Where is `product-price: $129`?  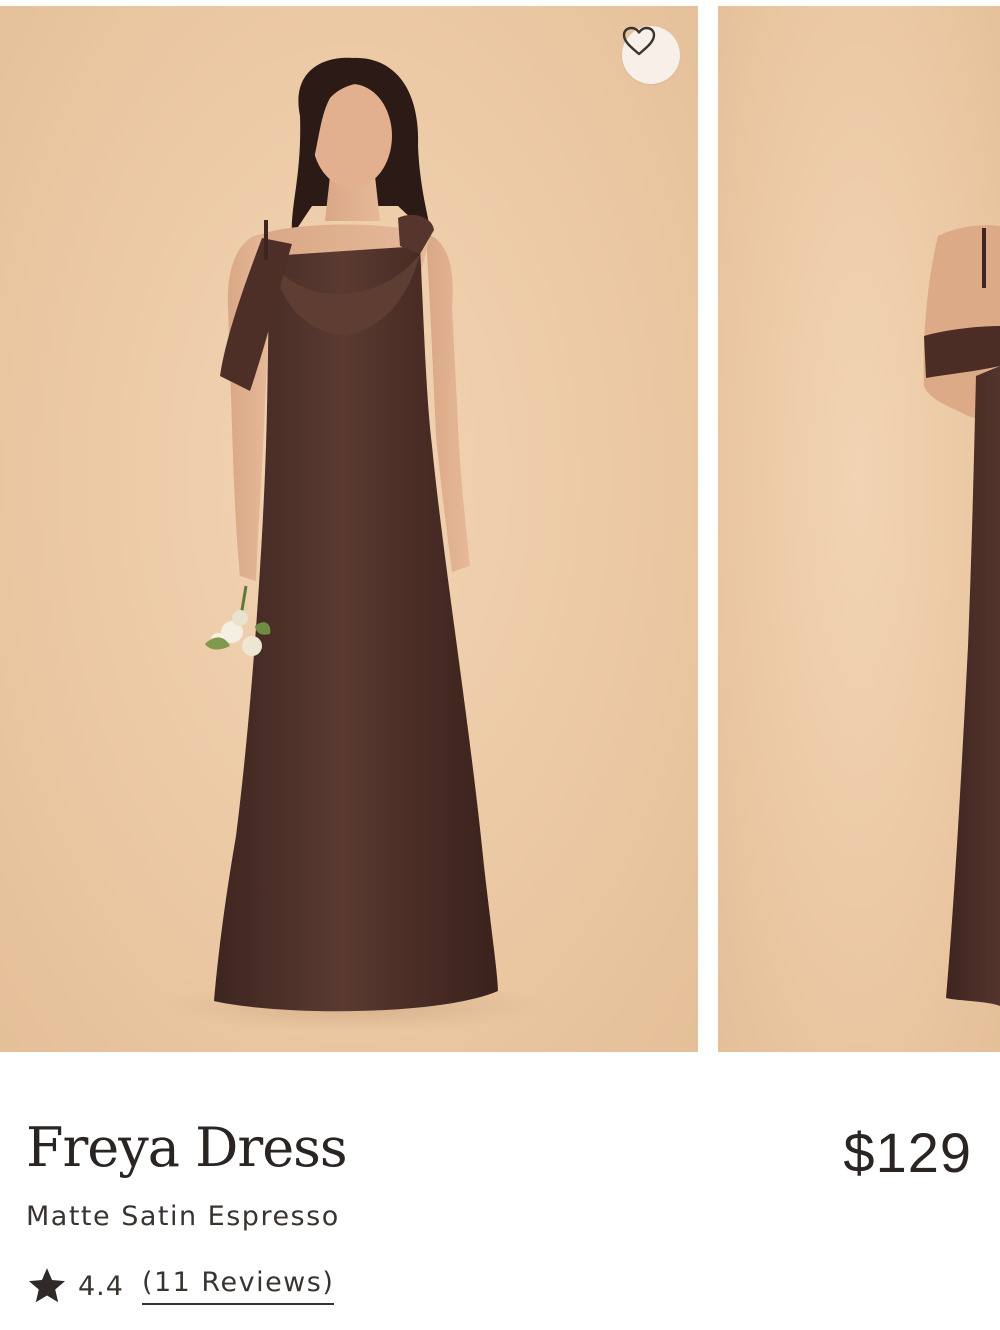 product-price: $129 is located at coordinates (907, 1152).